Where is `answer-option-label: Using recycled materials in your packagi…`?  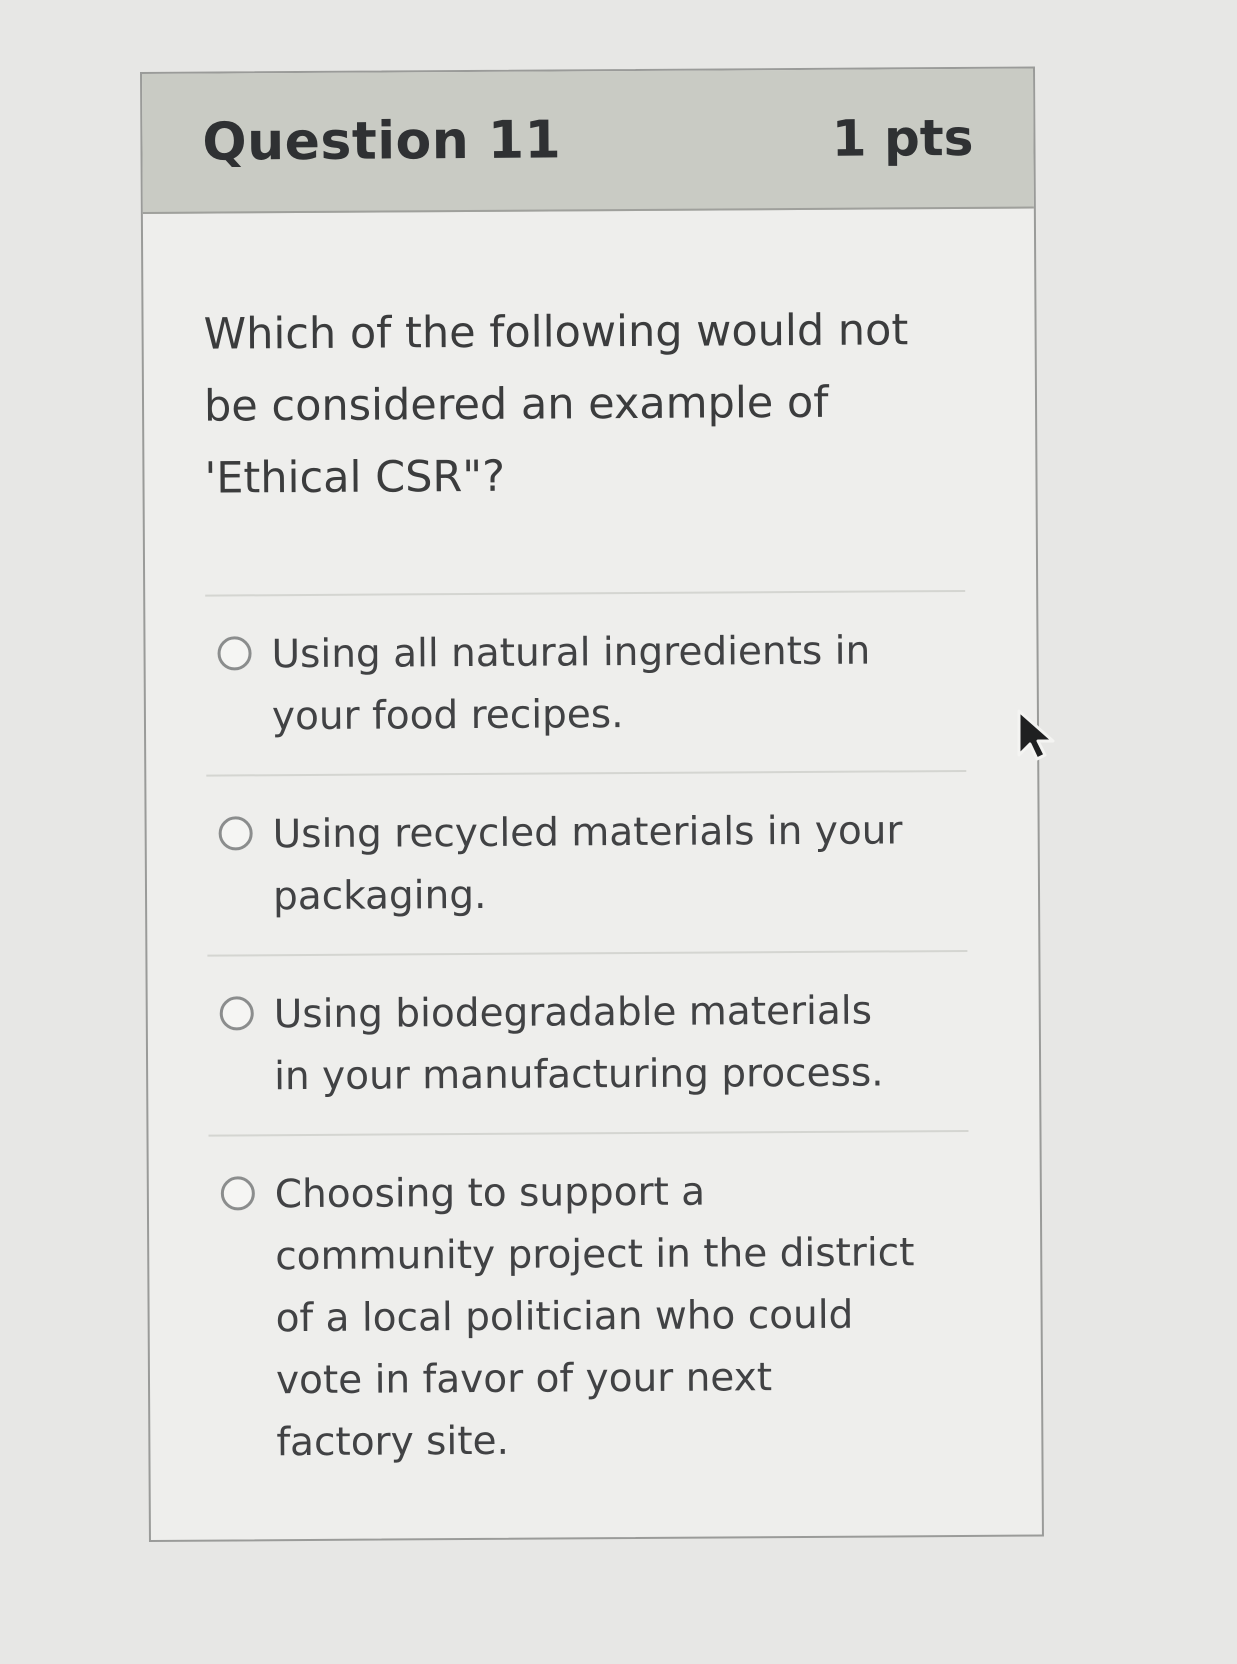 answer-option-label: Using recycled materials in your packagi… is located at coordinates (587, 864).